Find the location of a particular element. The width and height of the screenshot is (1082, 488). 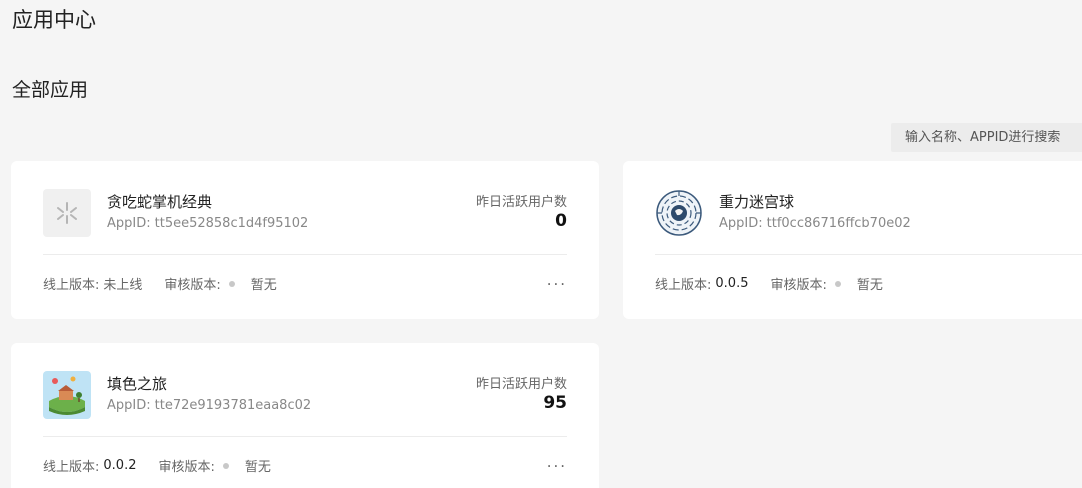

search-input is located at coordinates (993, 137).